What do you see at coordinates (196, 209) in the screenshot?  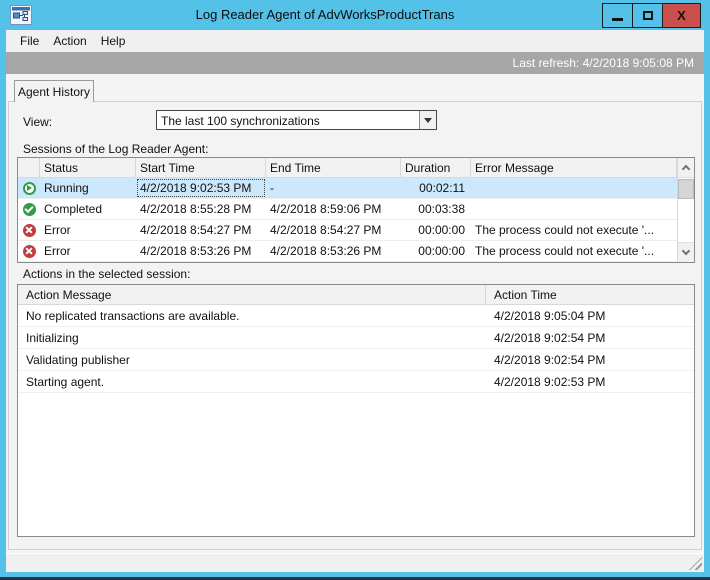 I see `session-start-time: 4/2/2018 8:55:28 PM` at bounding box center [196, 209].